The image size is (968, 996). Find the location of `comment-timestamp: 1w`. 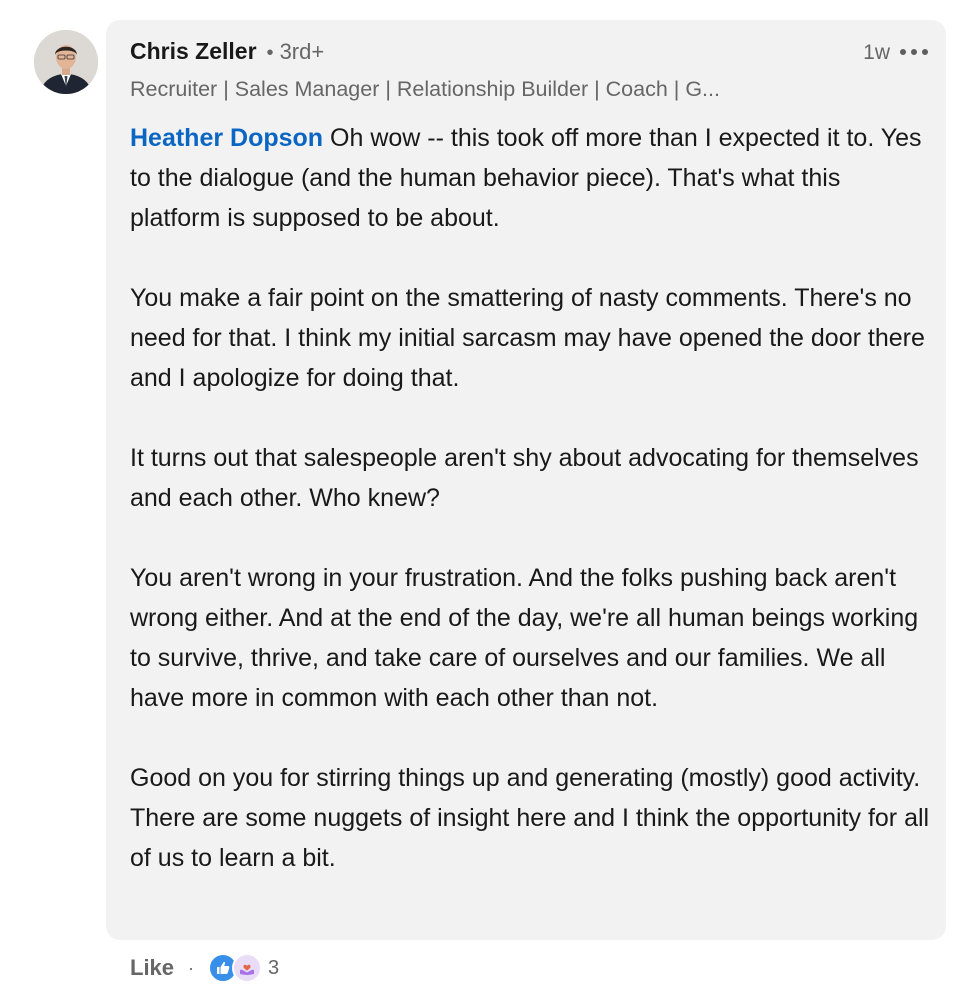

comment-timestamp: 1w is located at coordinates (876, 52).